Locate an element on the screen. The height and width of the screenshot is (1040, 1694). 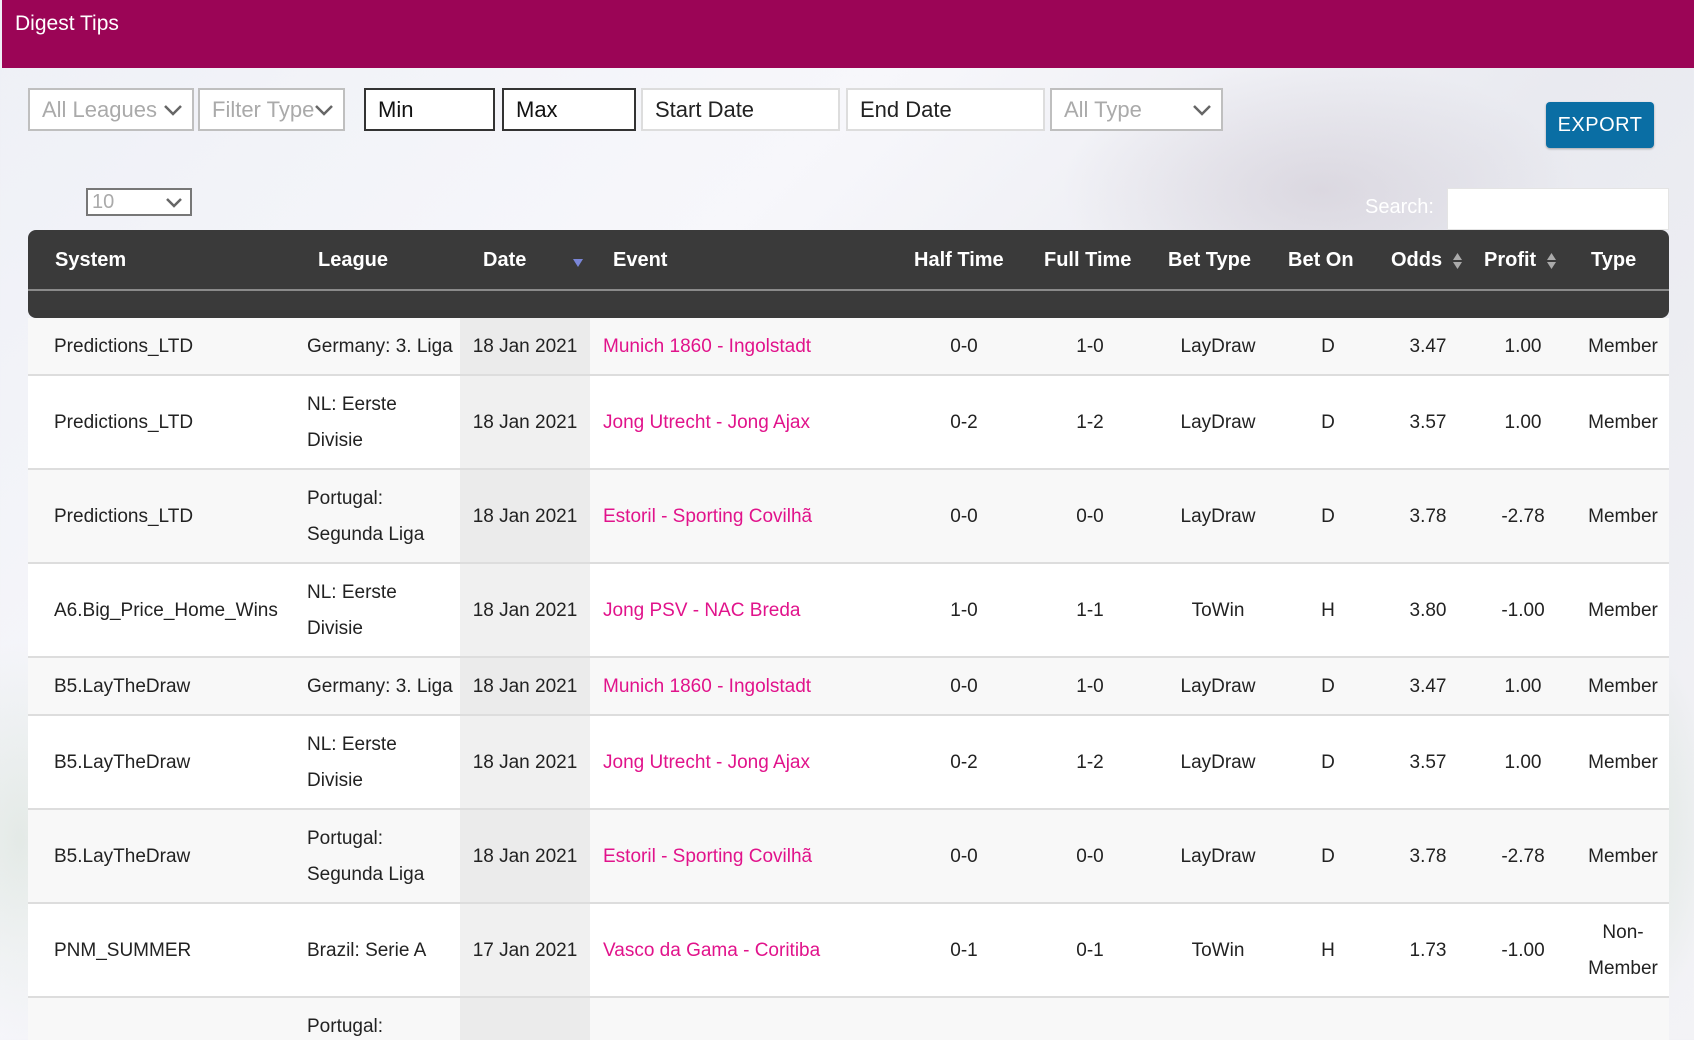
cell-type: Non- Member is located at coordinates (1621, 951).